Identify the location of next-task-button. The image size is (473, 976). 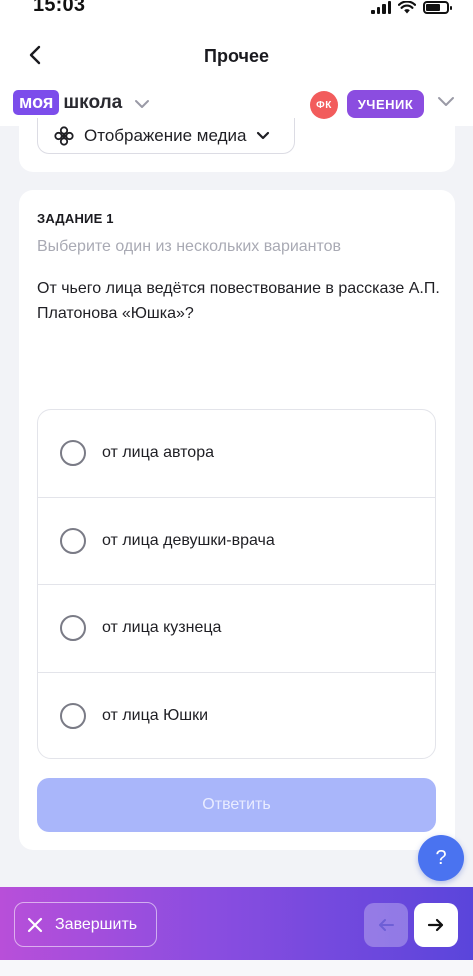
(436, 925).